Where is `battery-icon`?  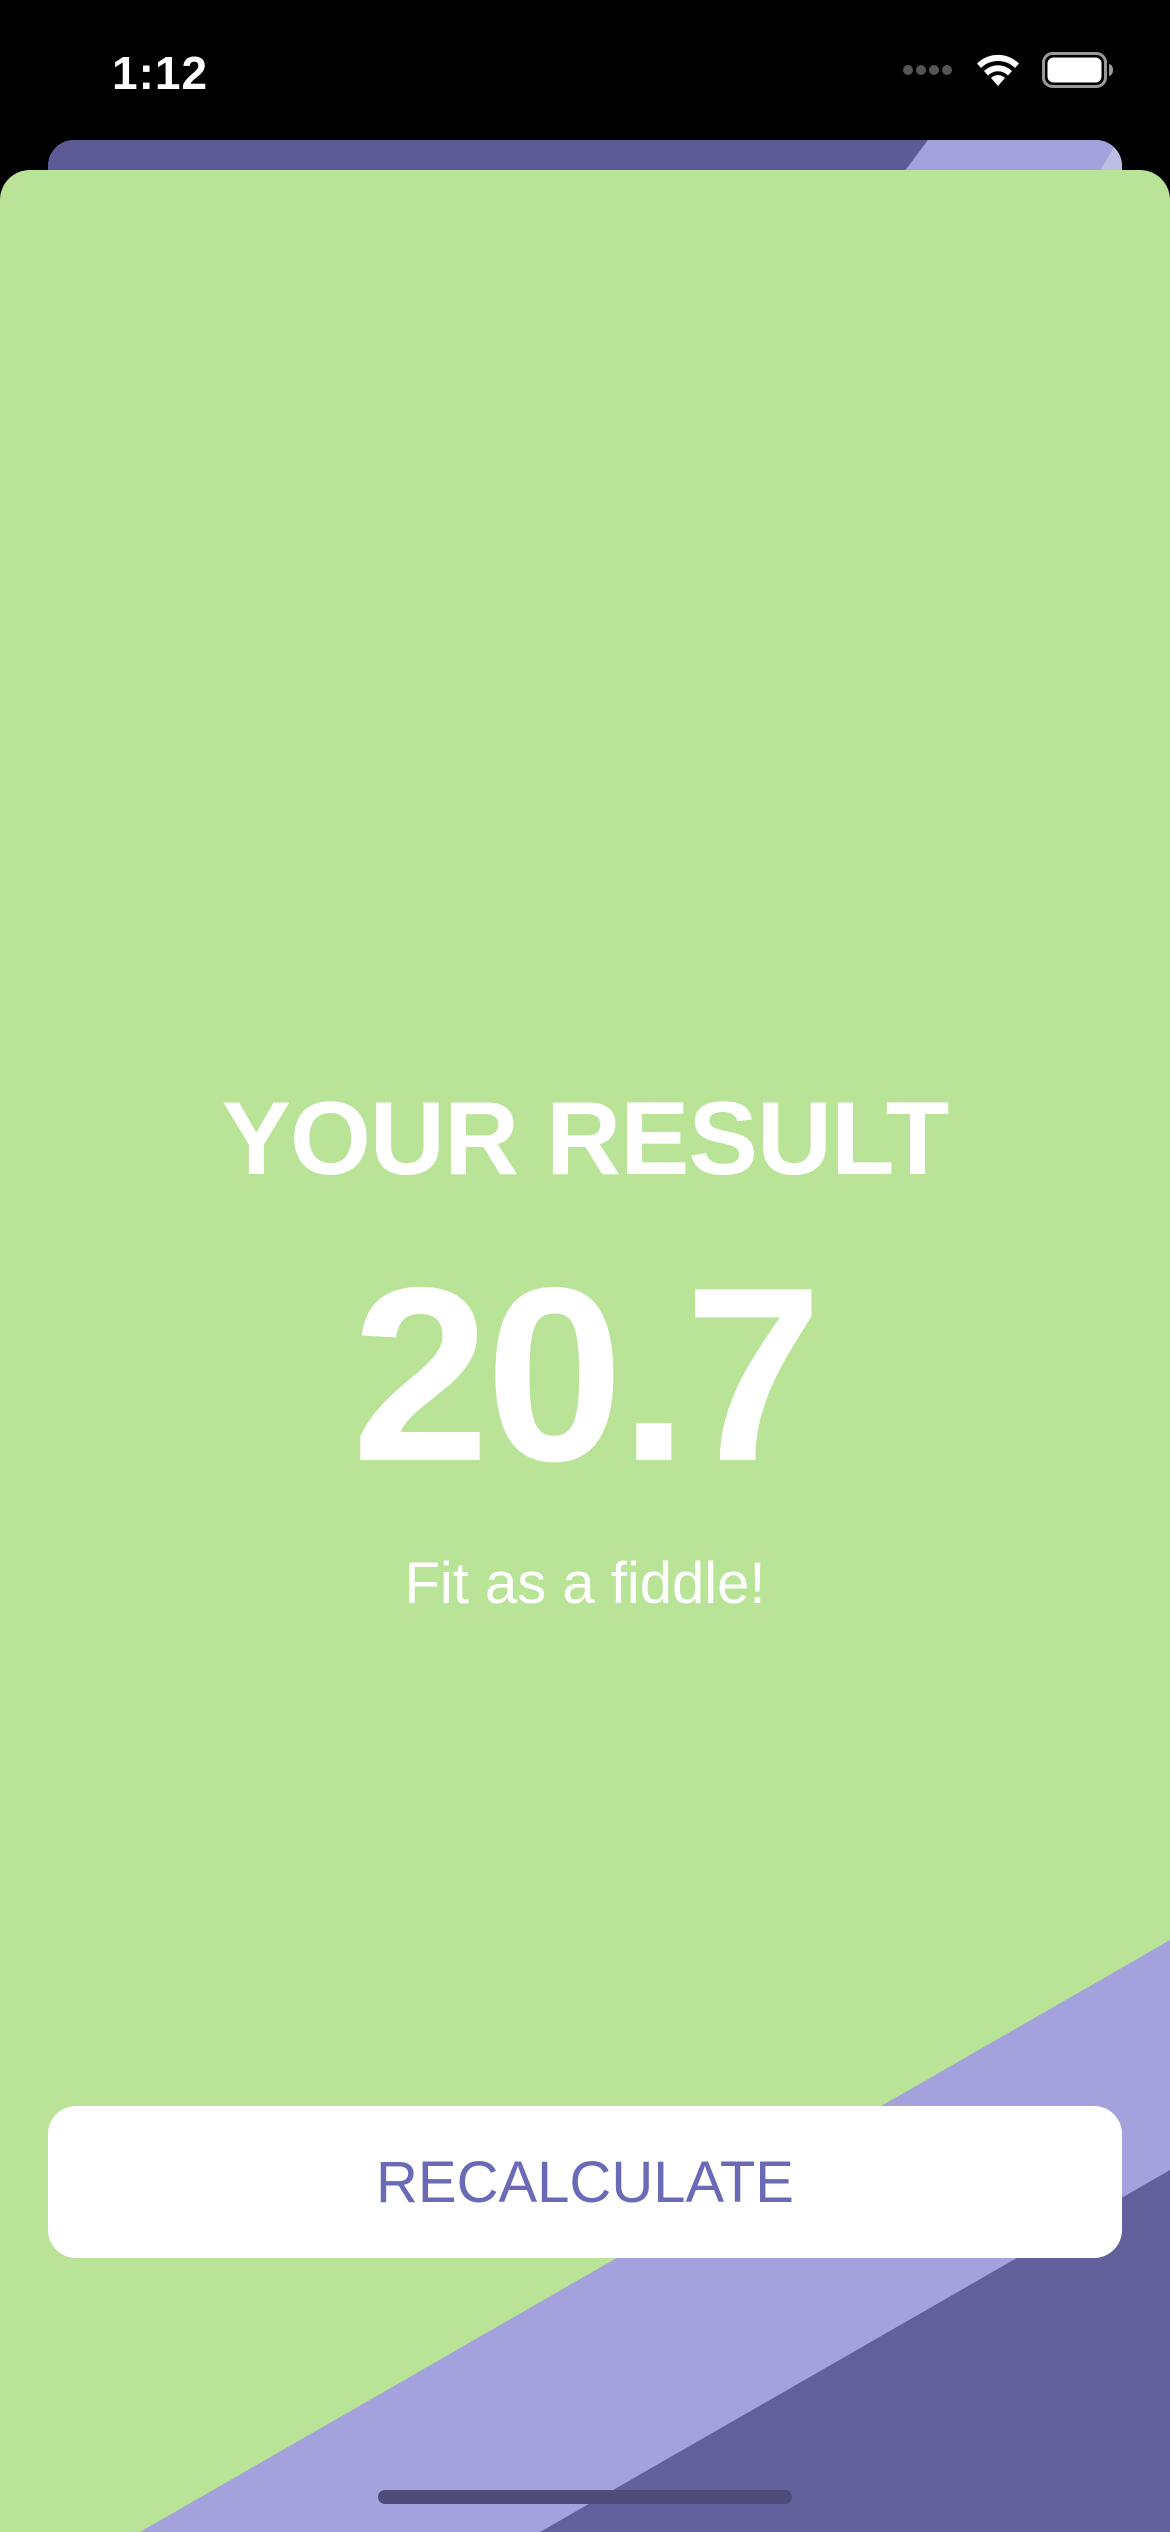
battery-icon is located at coordinates (1077, 70).